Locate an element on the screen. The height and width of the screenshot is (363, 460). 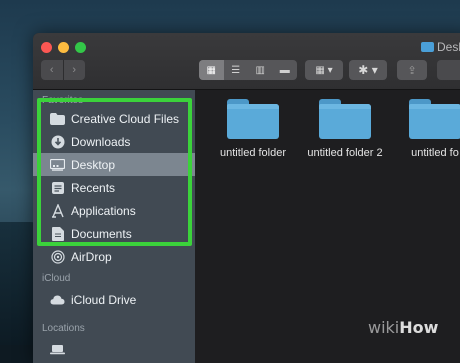
folder-item: untitled folder 2 is located at coordinates (345, 129).